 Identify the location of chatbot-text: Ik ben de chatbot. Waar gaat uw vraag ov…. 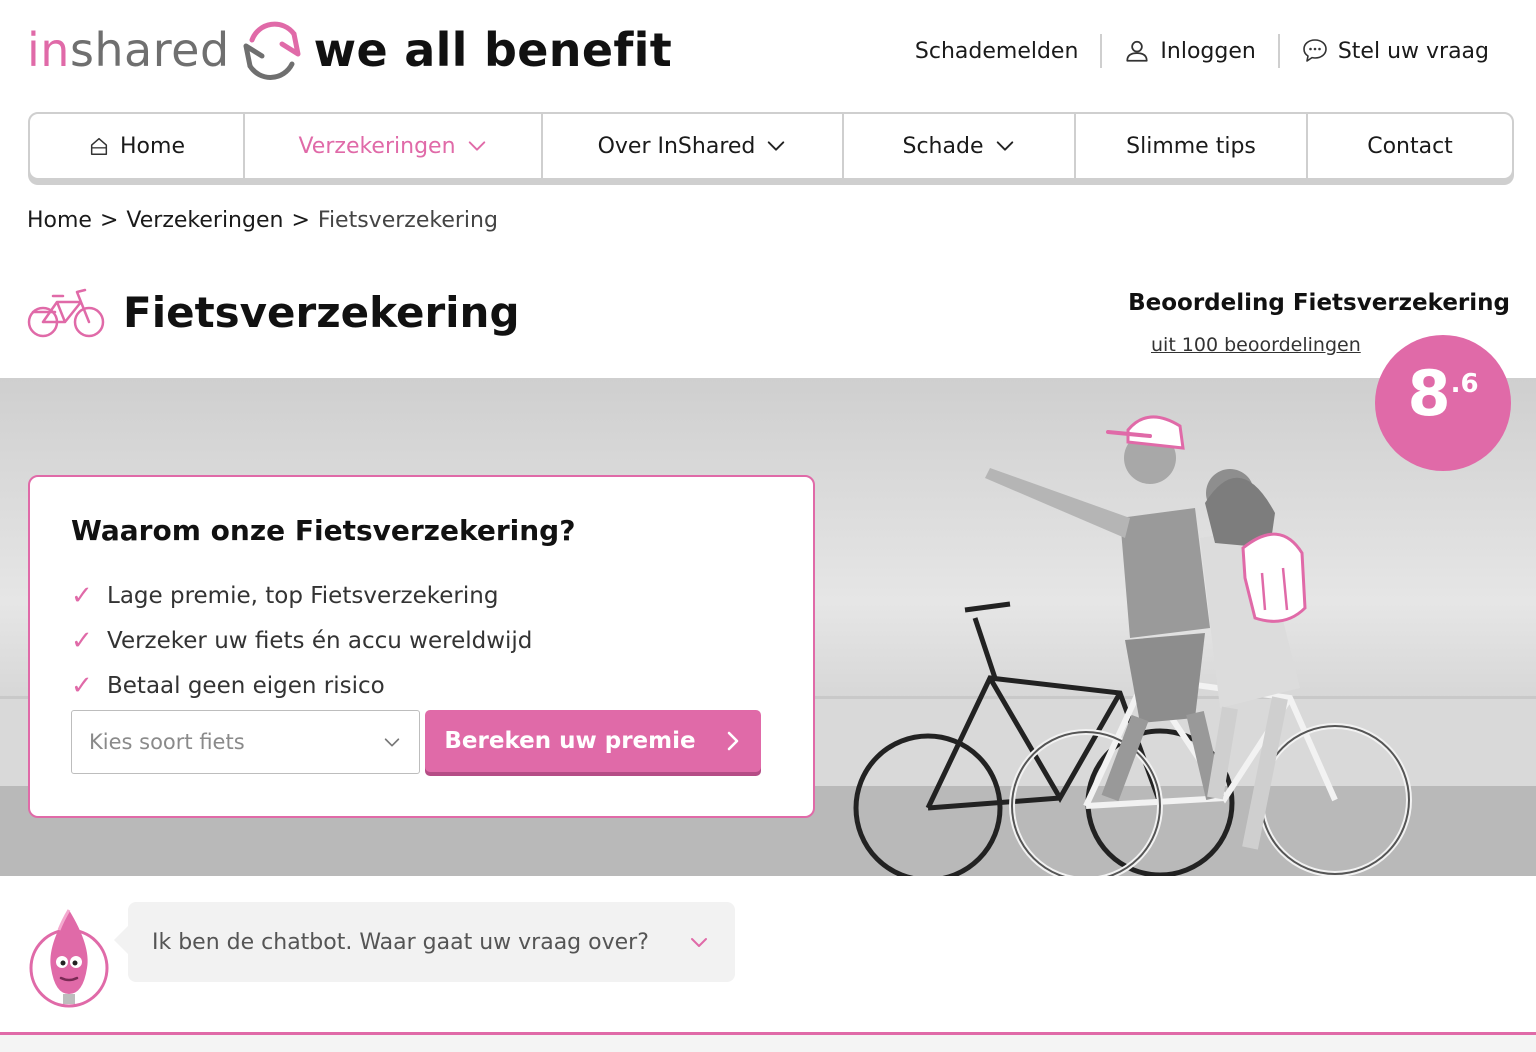
(400, 942).